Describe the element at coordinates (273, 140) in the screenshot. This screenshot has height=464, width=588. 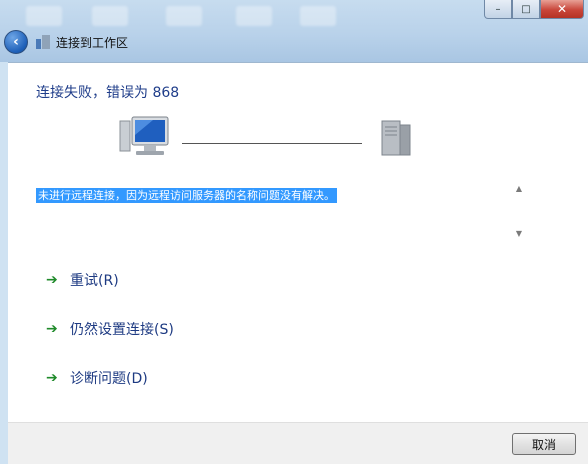
I see `connection-diagram` at that location.